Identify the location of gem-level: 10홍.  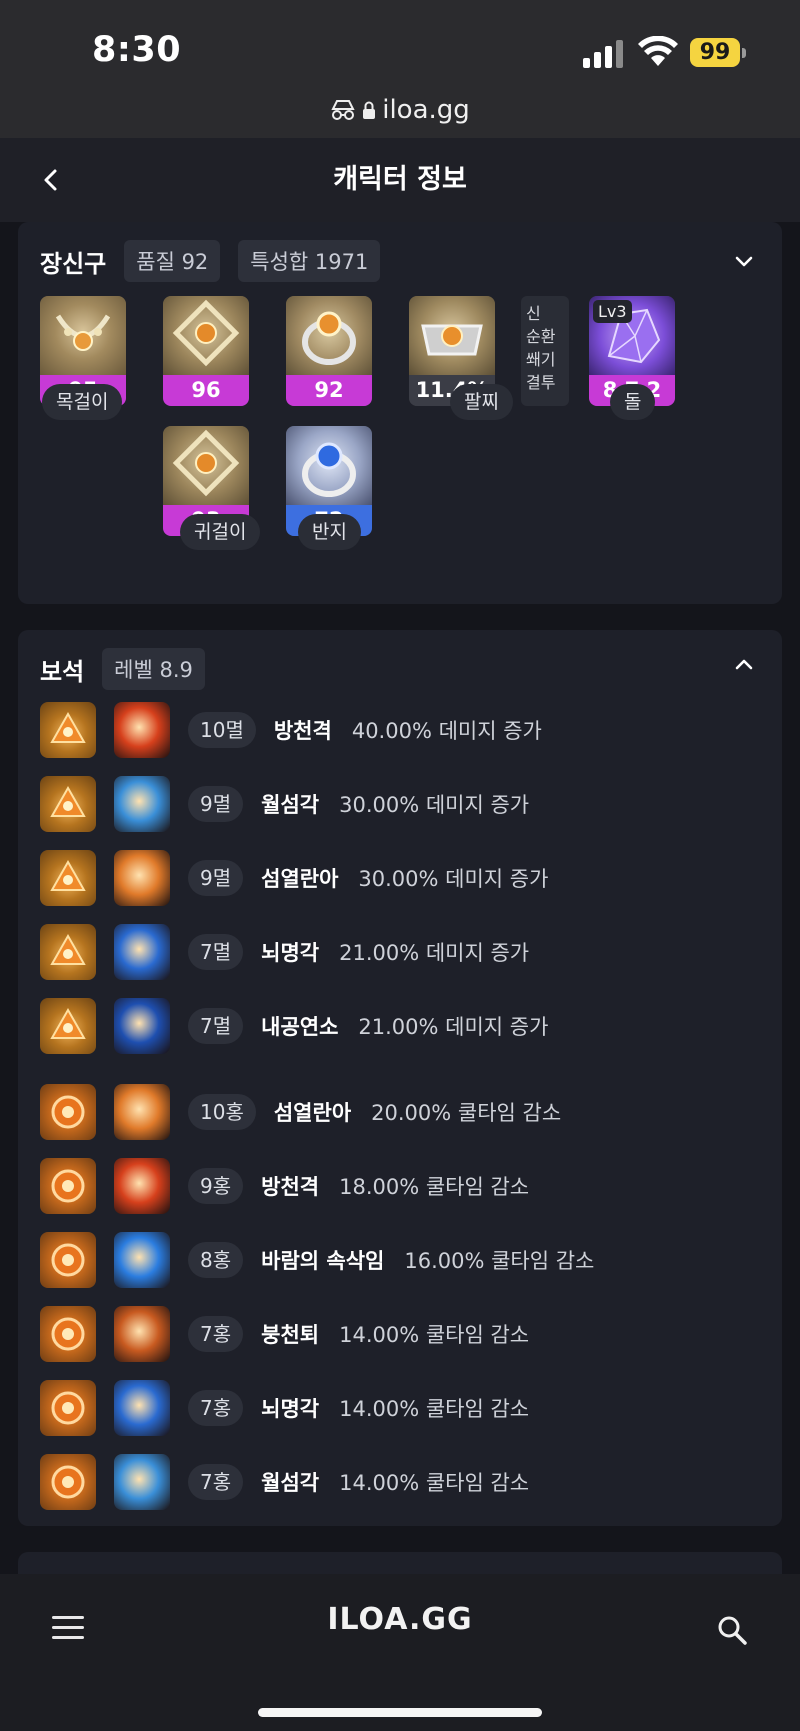
(222, 1112).